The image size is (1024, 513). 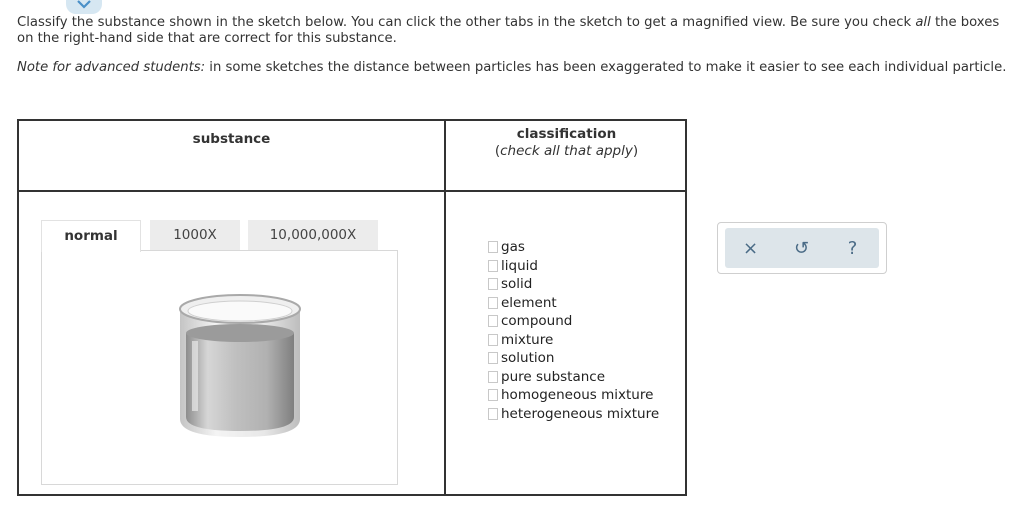 What do you see at coordinates (573, 266) in the screenshot?
I see `option-liquid: liquid` at bounding box center [573, 266].